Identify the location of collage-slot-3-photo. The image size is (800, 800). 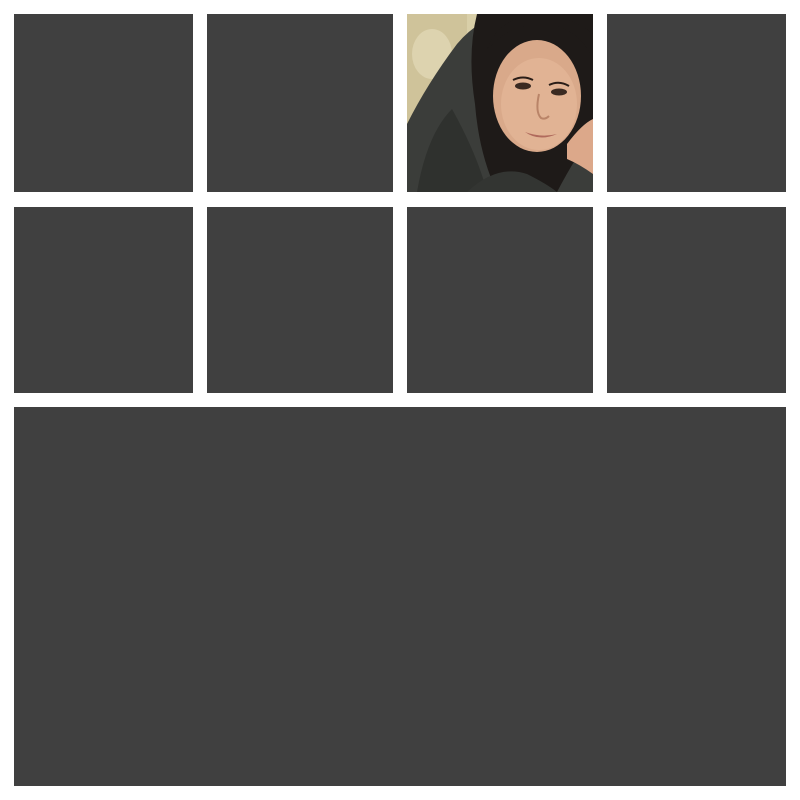
(500, 103).